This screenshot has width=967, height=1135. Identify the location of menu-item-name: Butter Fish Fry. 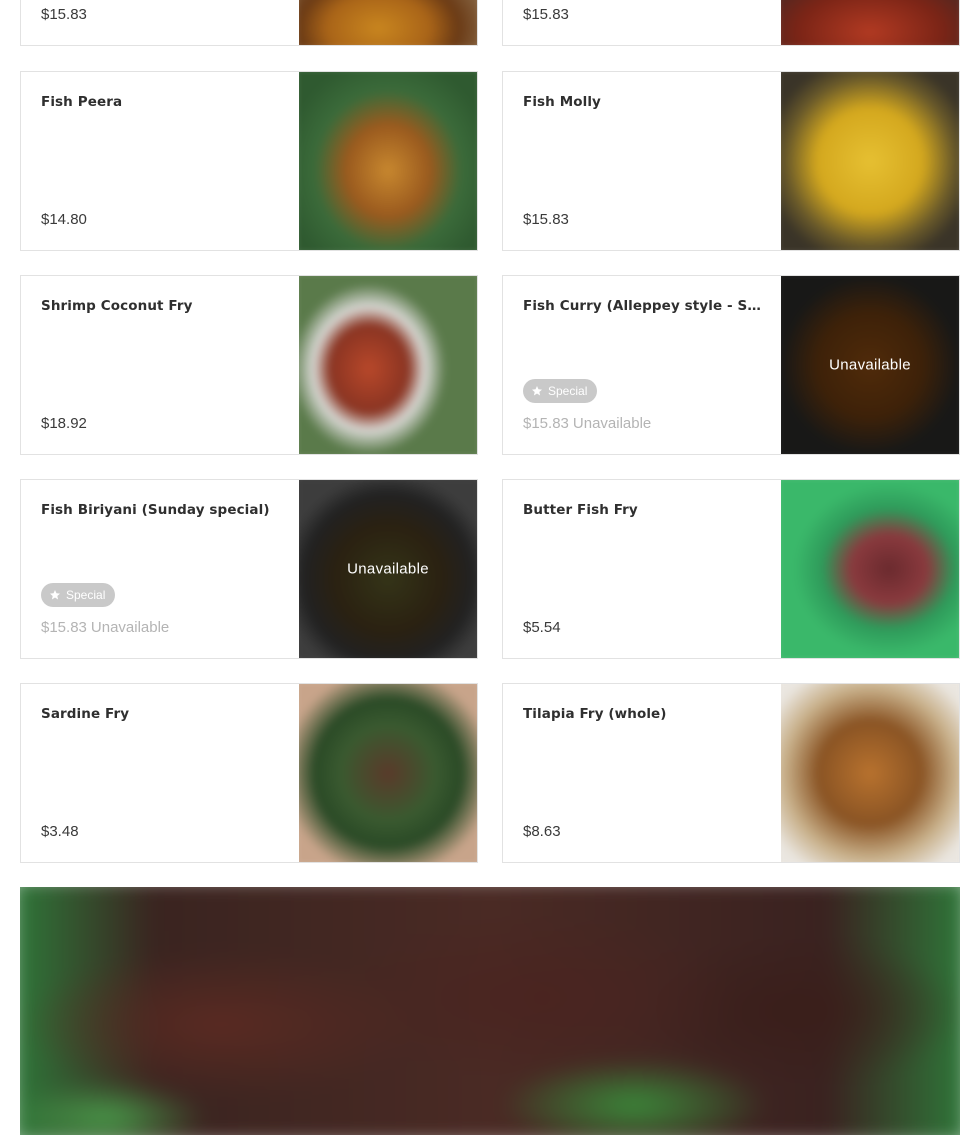
(580, 510).